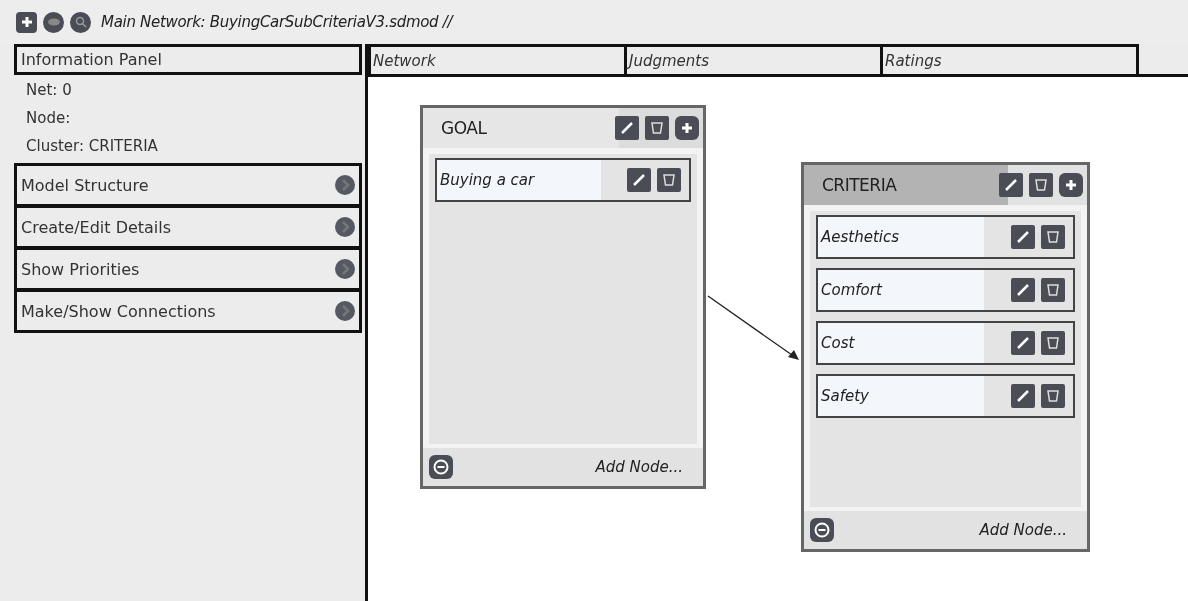 This screenshot has height=601, width=1188. I want to click on window-title: Main Network: BuyingCarSubCriteriaV3.sdmod //, so click(277, 22).